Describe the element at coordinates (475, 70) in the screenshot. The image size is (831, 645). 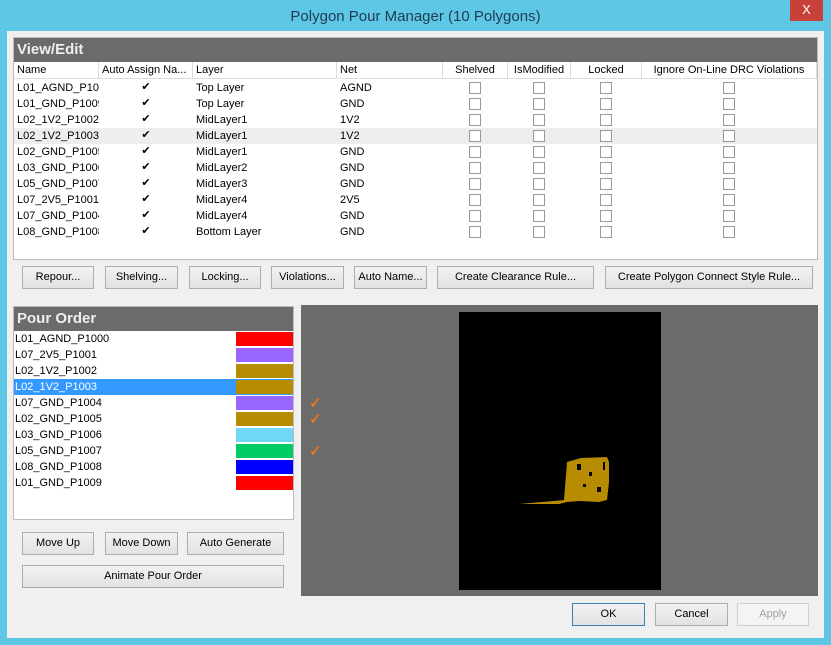
I see `column-header: Shelved` at that location.